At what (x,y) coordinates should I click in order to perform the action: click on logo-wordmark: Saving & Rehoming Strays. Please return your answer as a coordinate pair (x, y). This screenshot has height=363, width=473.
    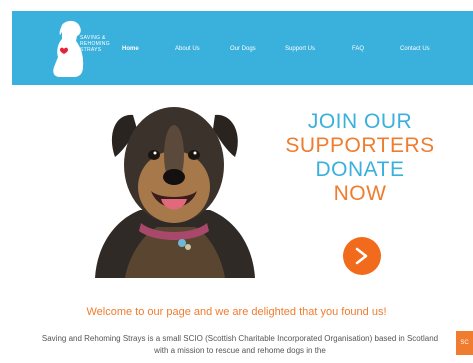
    Looking at the image, I should click on (98, 44).